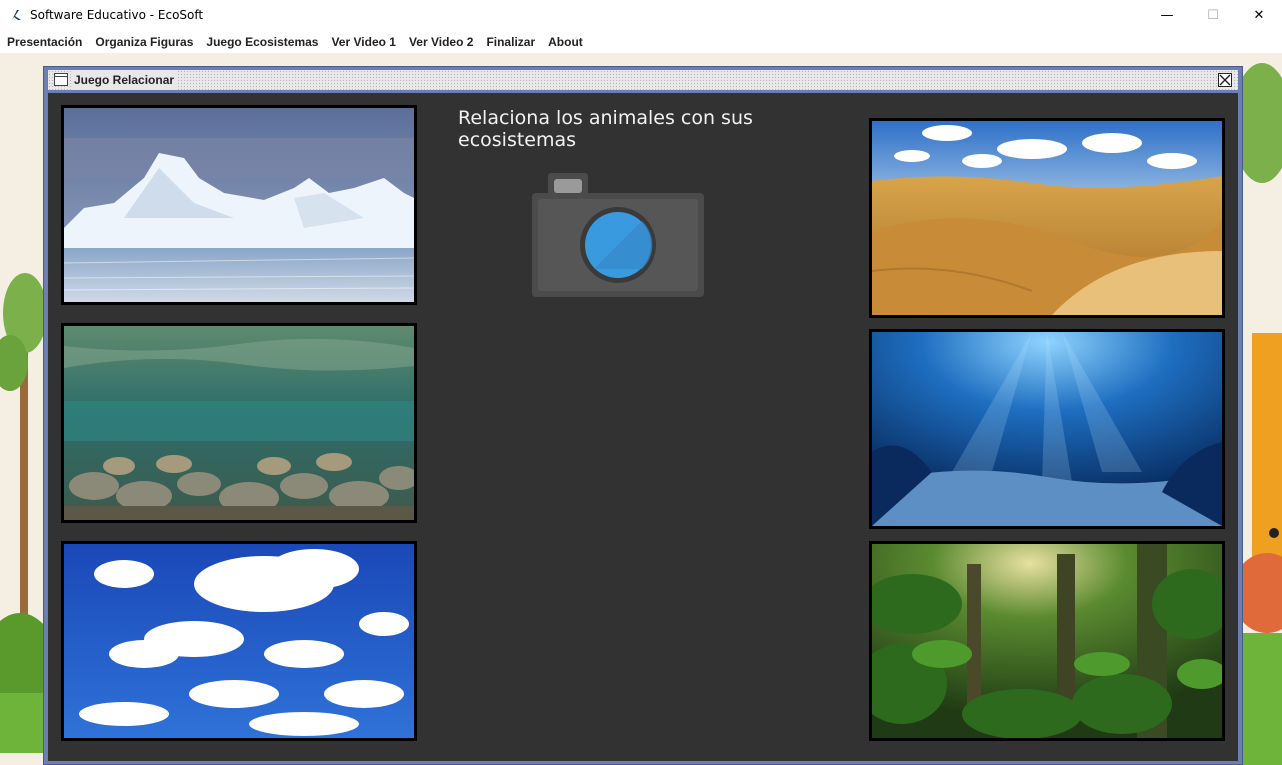 The image size is (1282, 765). I want to click on menu-ver-video-1: Ver Video 1, so click(363, 42).